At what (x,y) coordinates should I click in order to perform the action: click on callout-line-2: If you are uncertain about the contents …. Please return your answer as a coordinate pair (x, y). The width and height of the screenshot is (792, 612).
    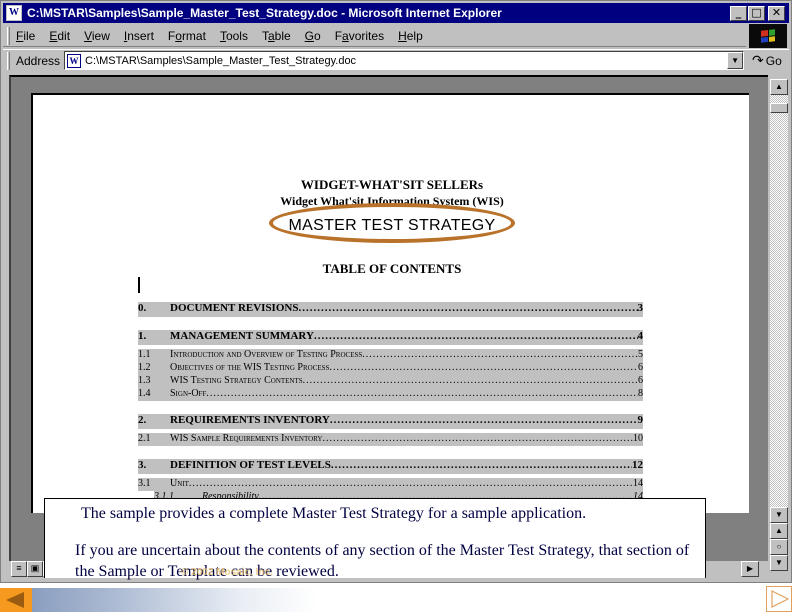
    Looking at the image, I should click on (382, 561).